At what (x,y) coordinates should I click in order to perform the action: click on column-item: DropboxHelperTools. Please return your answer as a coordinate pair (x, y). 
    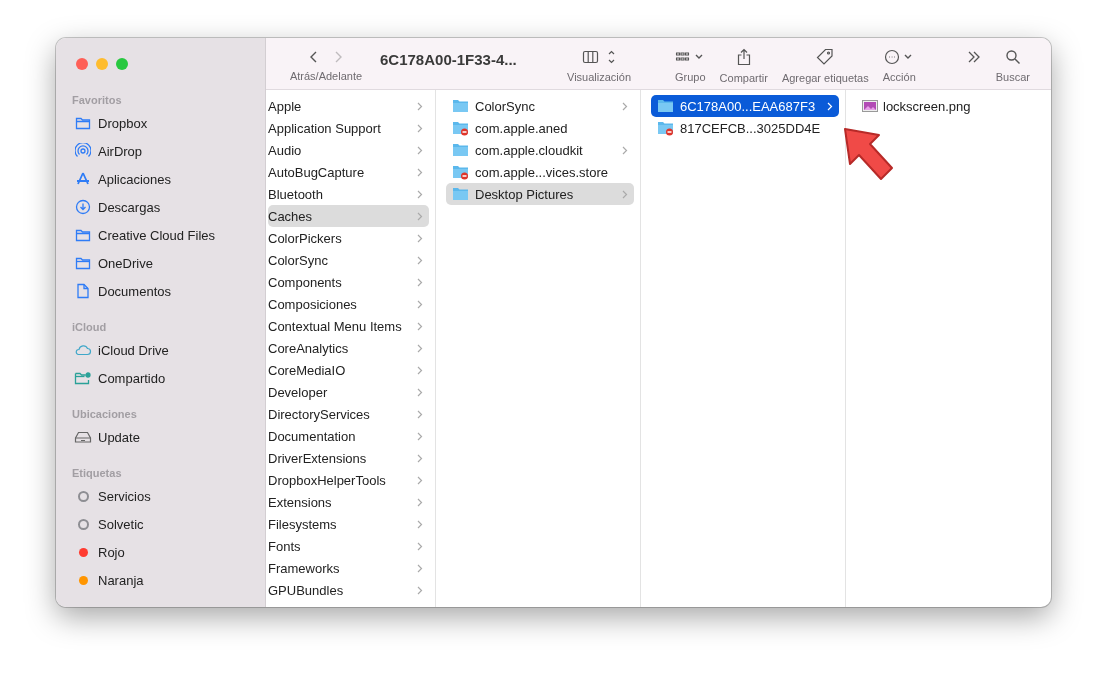
    Looking at the image, I should click on (348, 480).